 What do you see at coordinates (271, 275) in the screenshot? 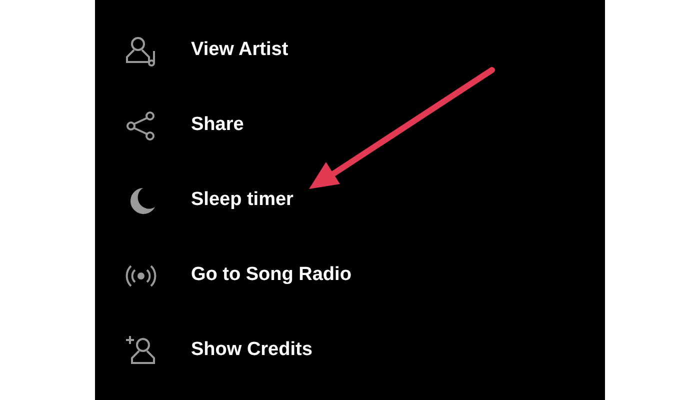
I see `menu-item: Go to Song Radio` at bounding box center [271, 275].